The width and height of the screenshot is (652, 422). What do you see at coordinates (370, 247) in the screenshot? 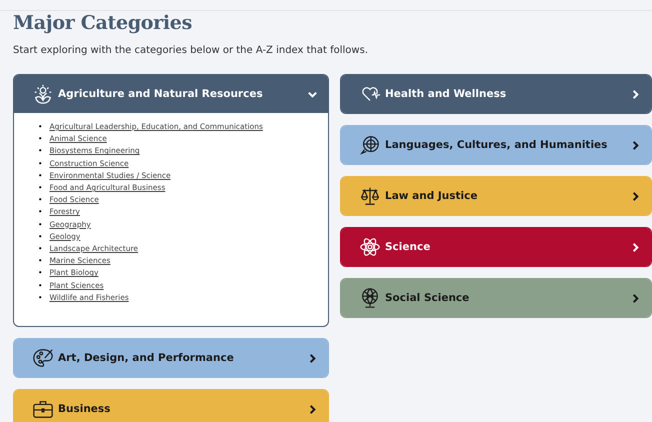
I see `atom-icon` at bounding box center [370, 247].